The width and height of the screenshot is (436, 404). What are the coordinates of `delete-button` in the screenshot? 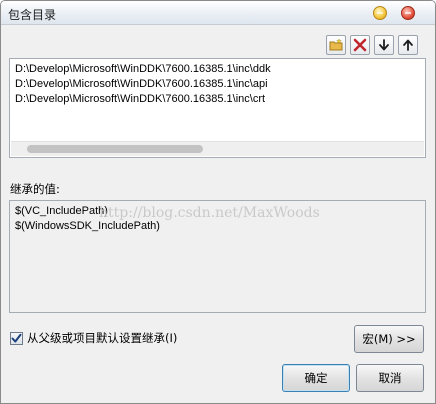 It's located at (360, 45).